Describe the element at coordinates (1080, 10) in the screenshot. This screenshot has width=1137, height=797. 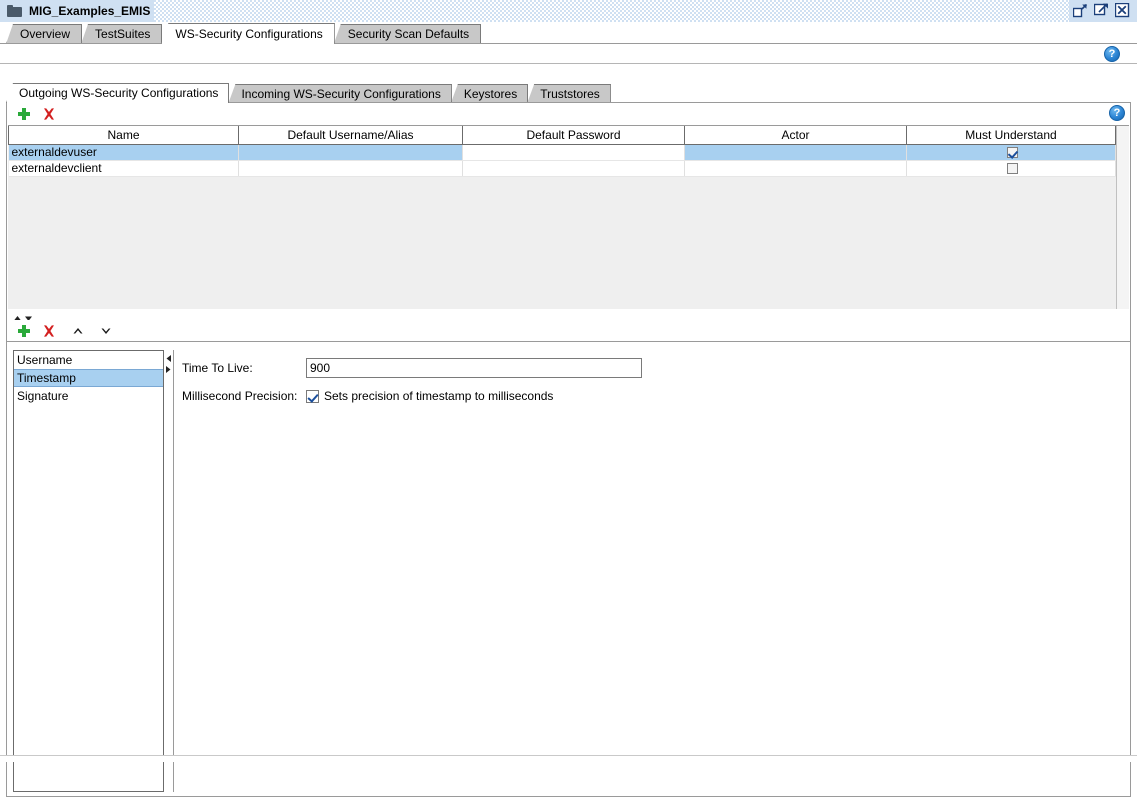
I see `restore-down-button` at that location.